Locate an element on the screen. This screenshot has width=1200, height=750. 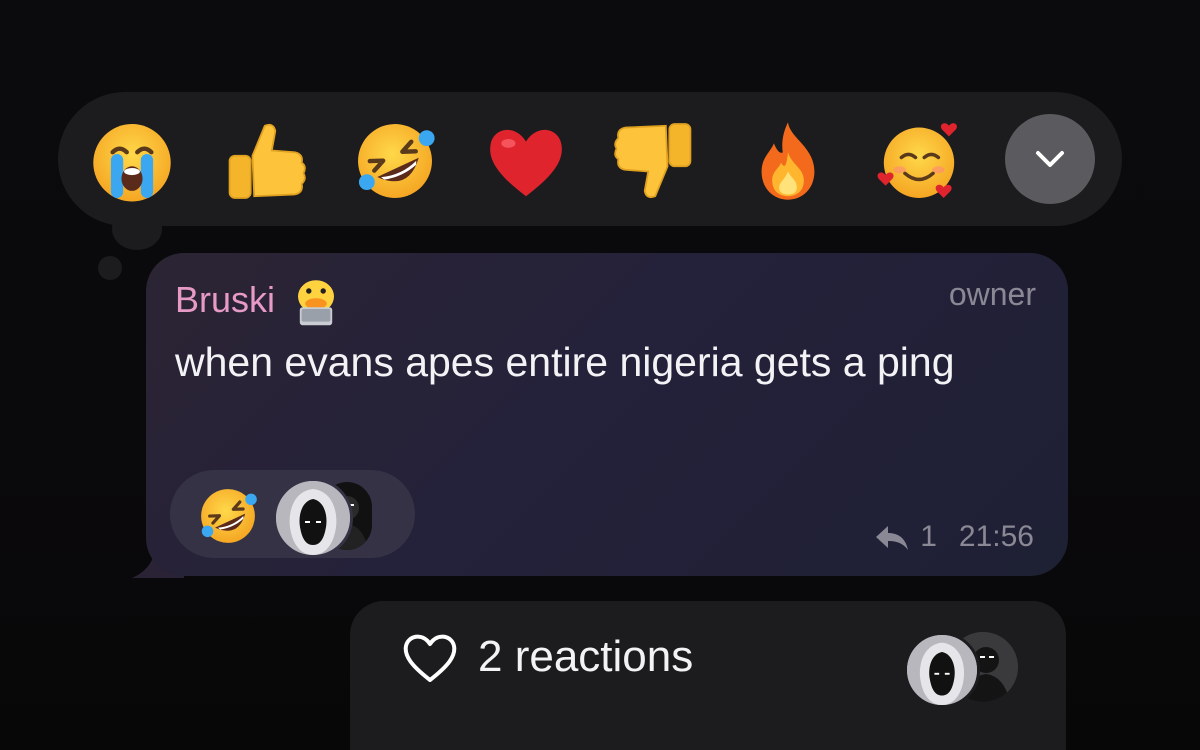
smiling-face-with-hearts-icon is located at coordinates (917, 160).